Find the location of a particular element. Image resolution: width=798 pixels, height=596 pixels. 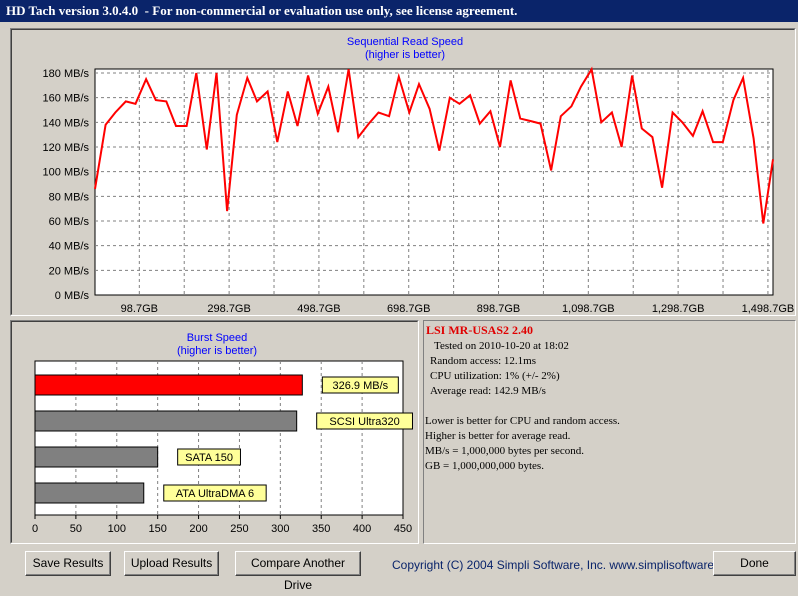

burst-x-tick-label: 50 is located at coordinates (76, 529).